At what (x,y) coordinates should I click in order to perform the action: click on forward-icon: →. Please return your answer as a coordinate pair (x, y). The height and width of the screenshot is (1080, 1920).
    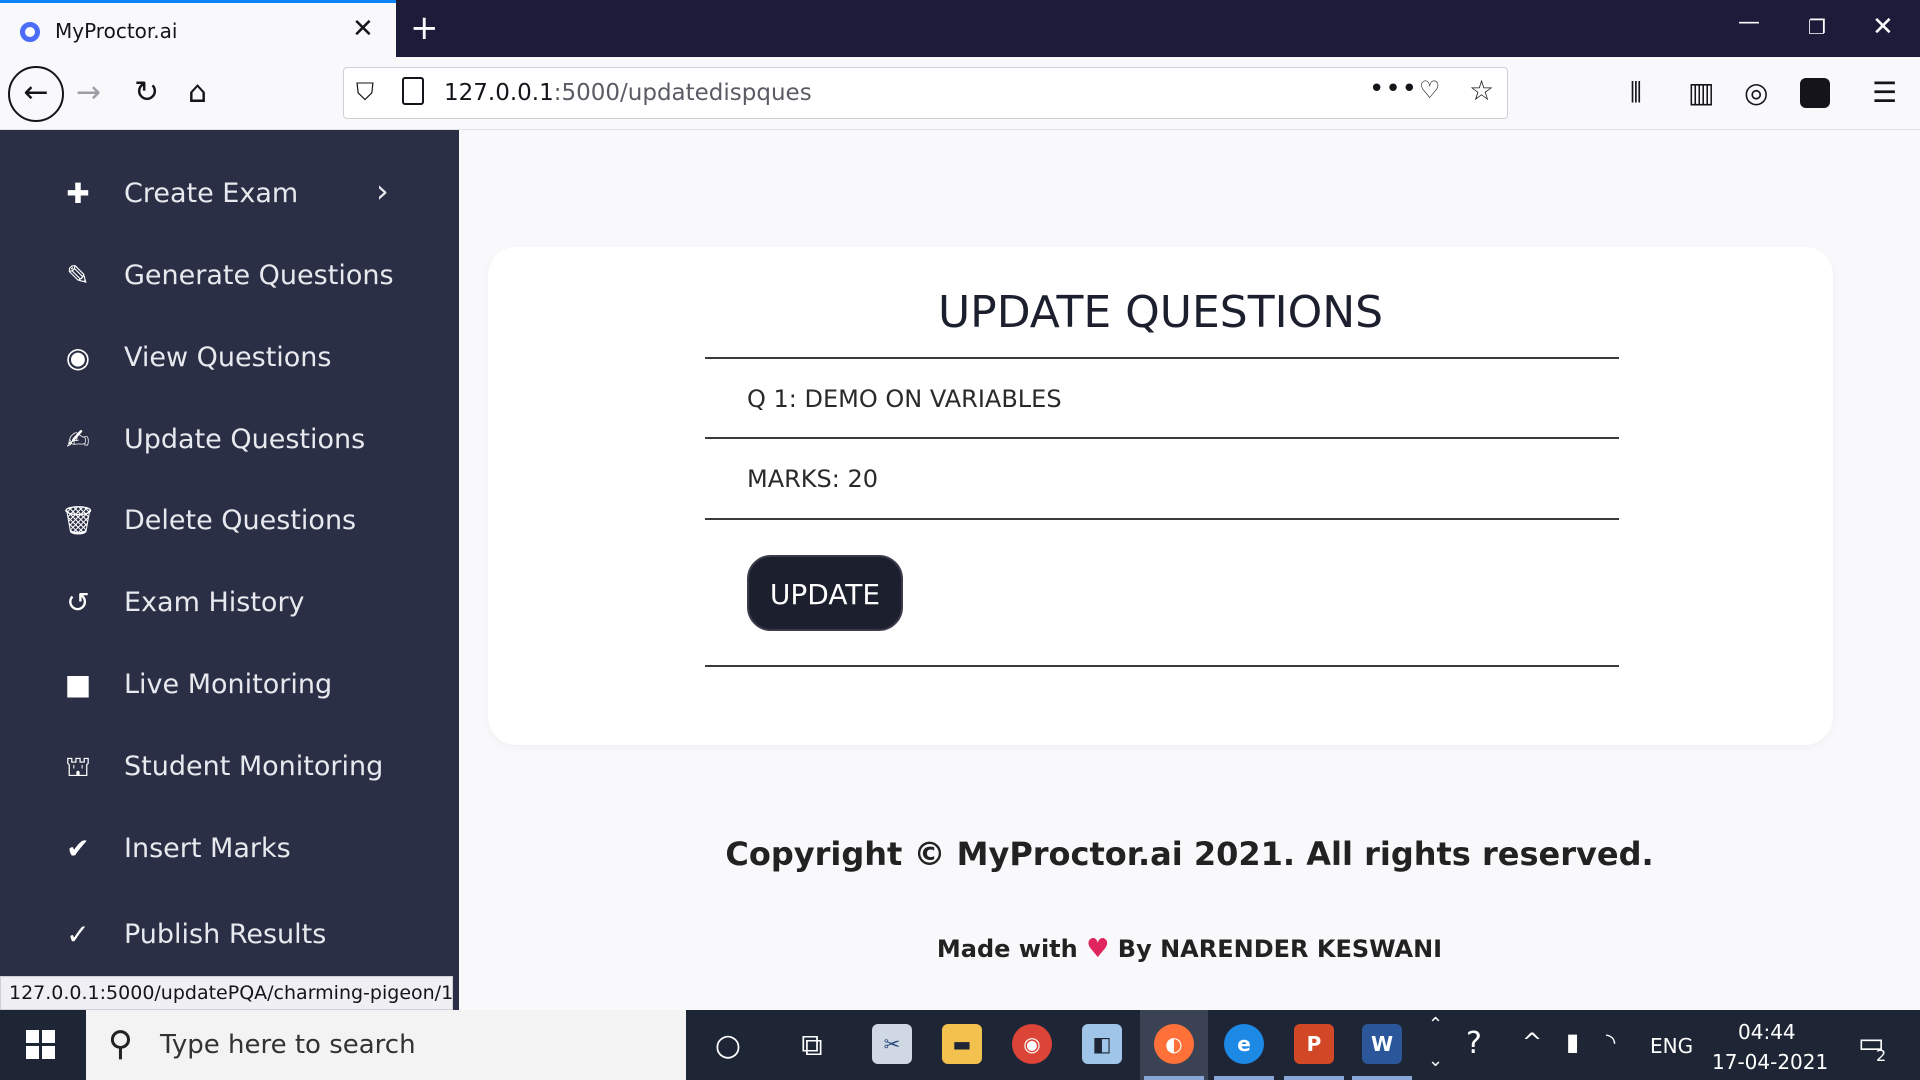
    Looking at the image, I should click on (88, 93).